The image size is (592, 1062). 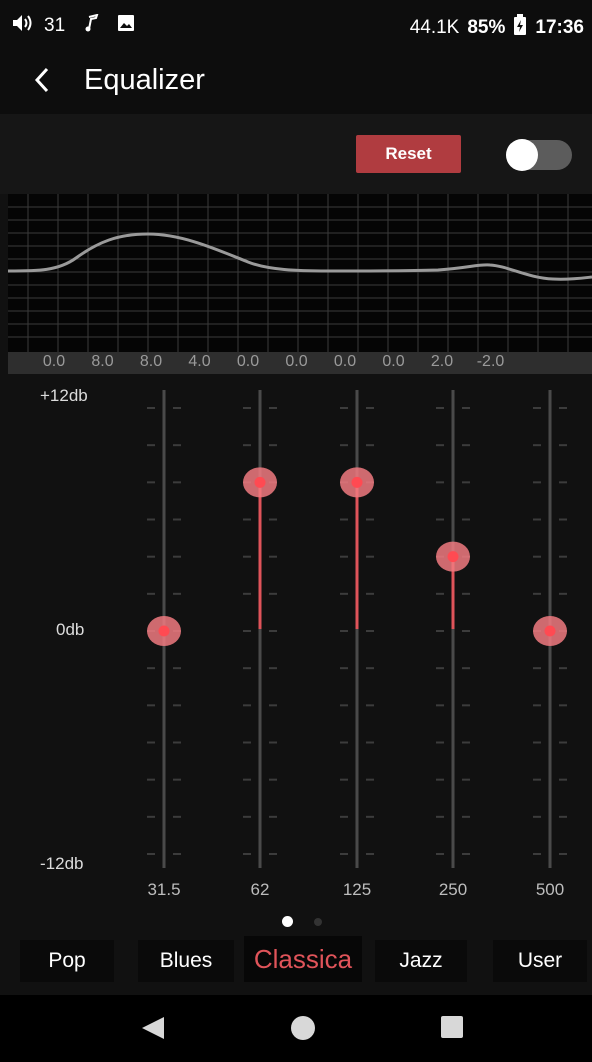 I want to click on gain-values-row: 0.0 8.0 8.0 4.0 0.0 0.0 0.0 0.0 2.0 -2.0, so click(x=300, y=363).